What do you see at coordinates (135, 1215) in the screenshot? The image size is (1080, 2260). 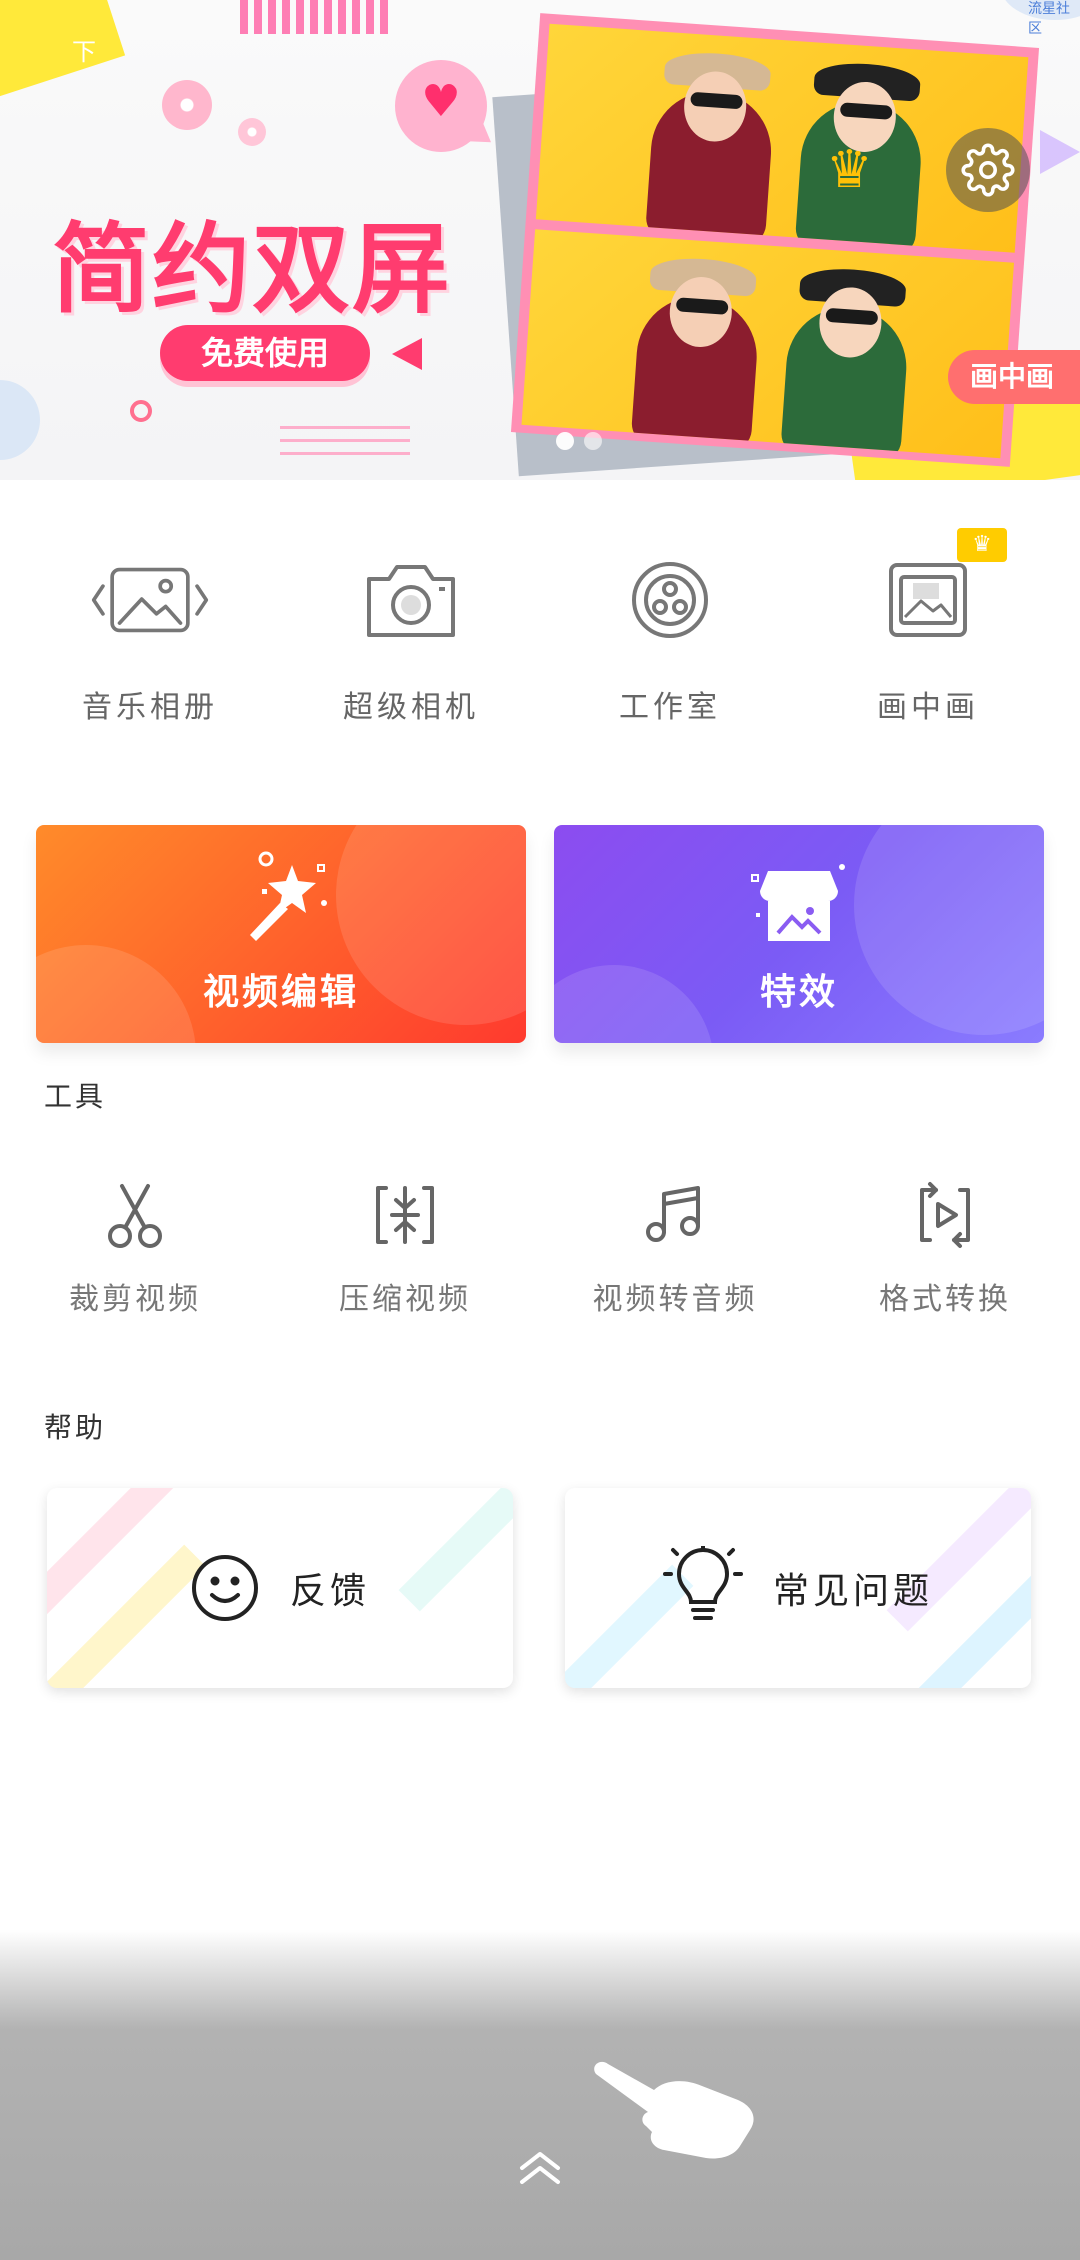 I see `scissors-icon` at bounding box center [135, 1215].